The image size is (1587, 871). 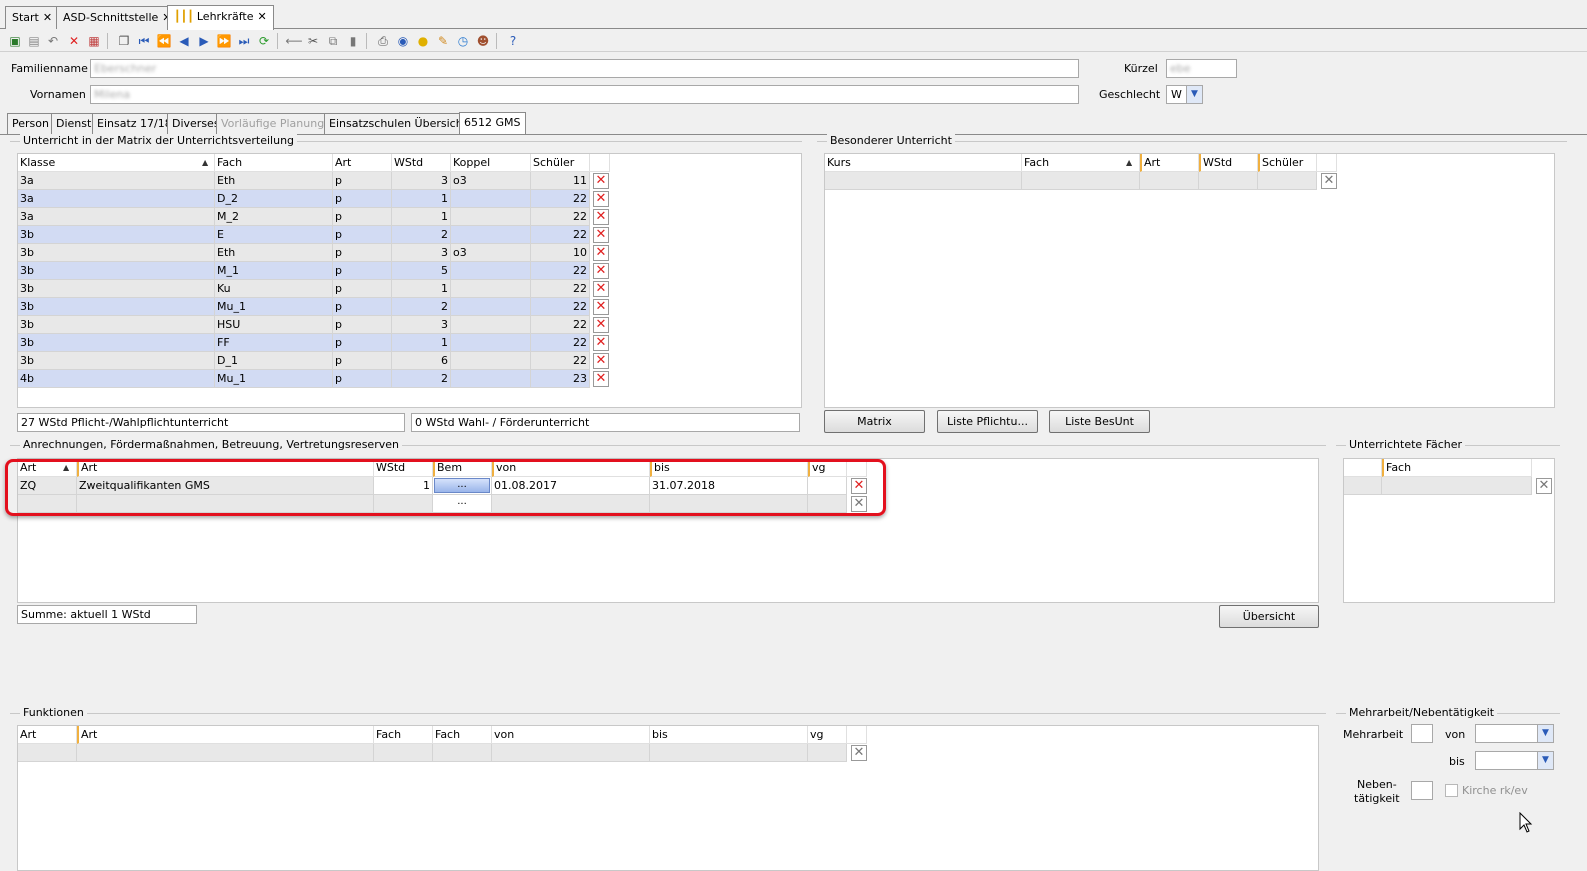 What do you see at coordinates (32, 17) in the screenshot?
I see `tab-start: Start ✕` at bounding box center [32, 17].